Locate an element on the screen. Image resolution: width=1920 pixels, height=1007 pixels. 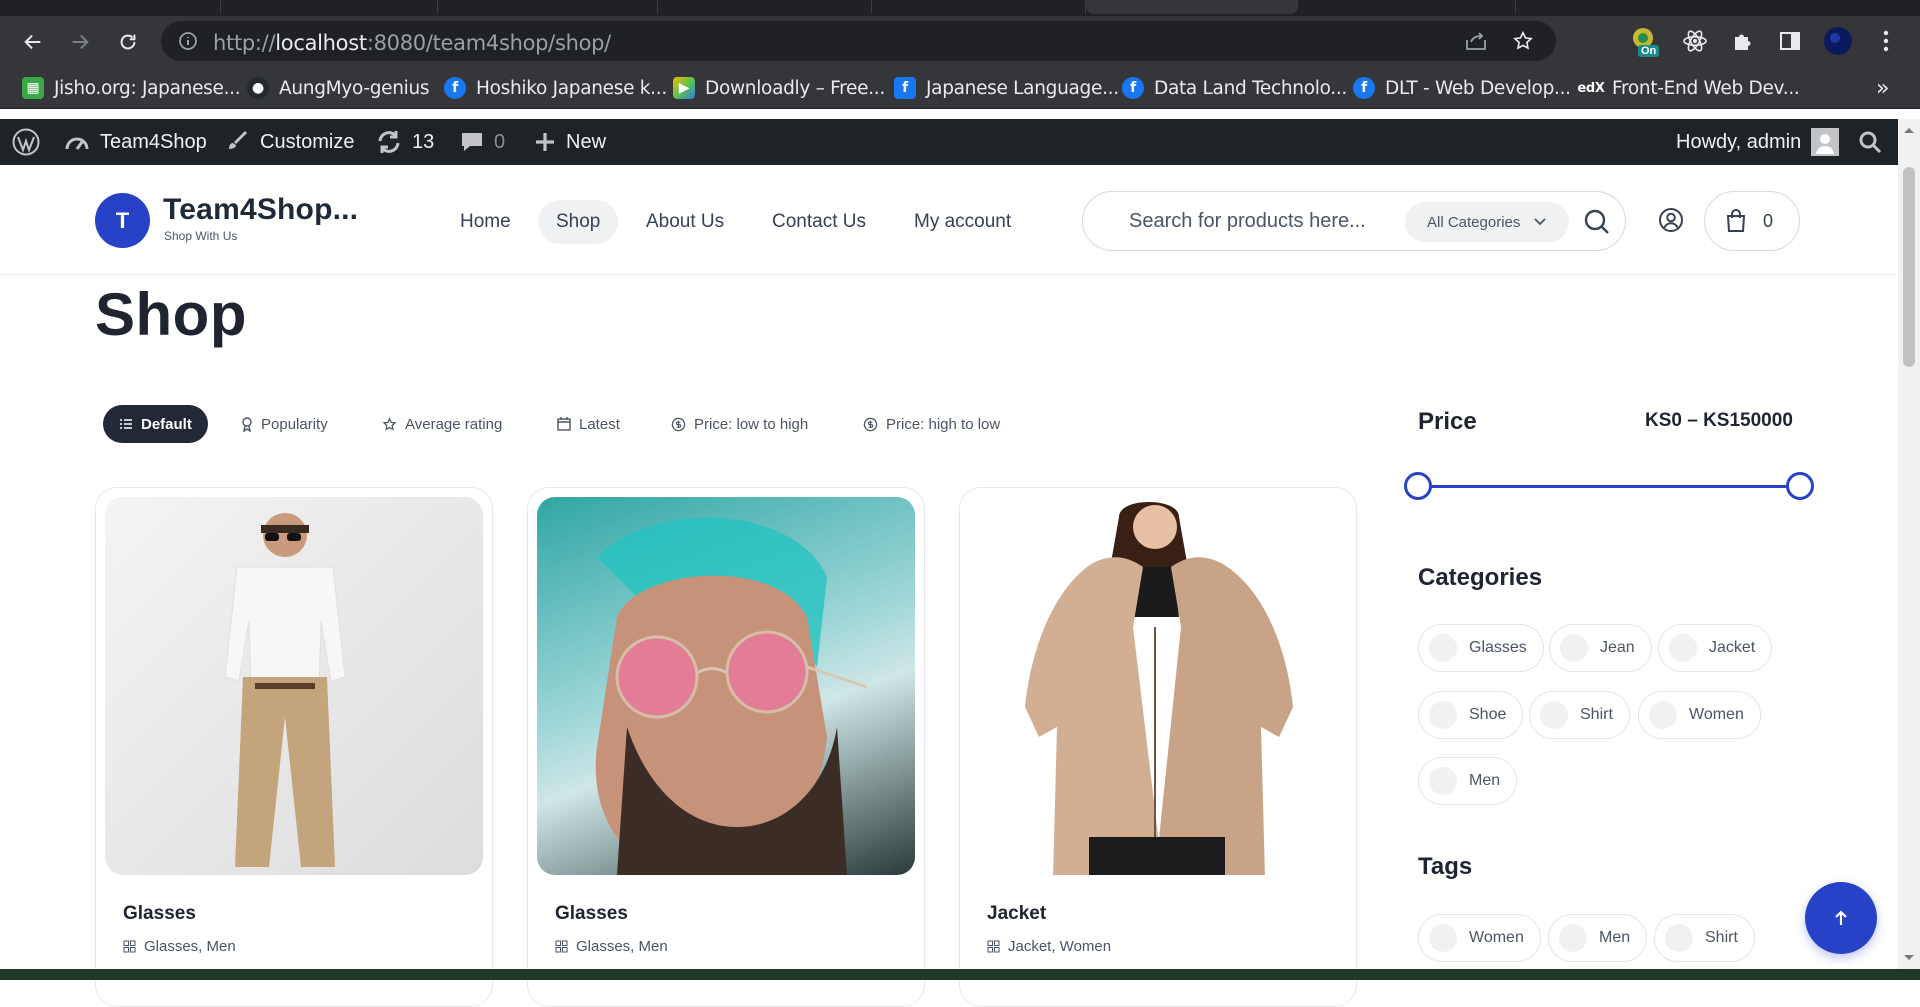
browser-tab-active is located at coordinates (1192, 7).